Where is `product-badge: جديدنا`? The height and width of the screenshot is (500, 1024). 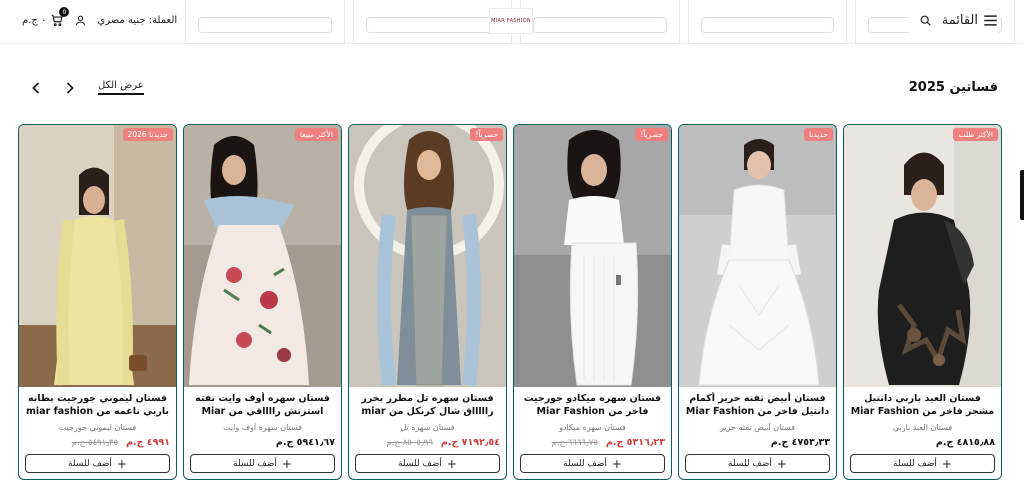
product-badge: جديدنا is located at coordinates (818, 134).